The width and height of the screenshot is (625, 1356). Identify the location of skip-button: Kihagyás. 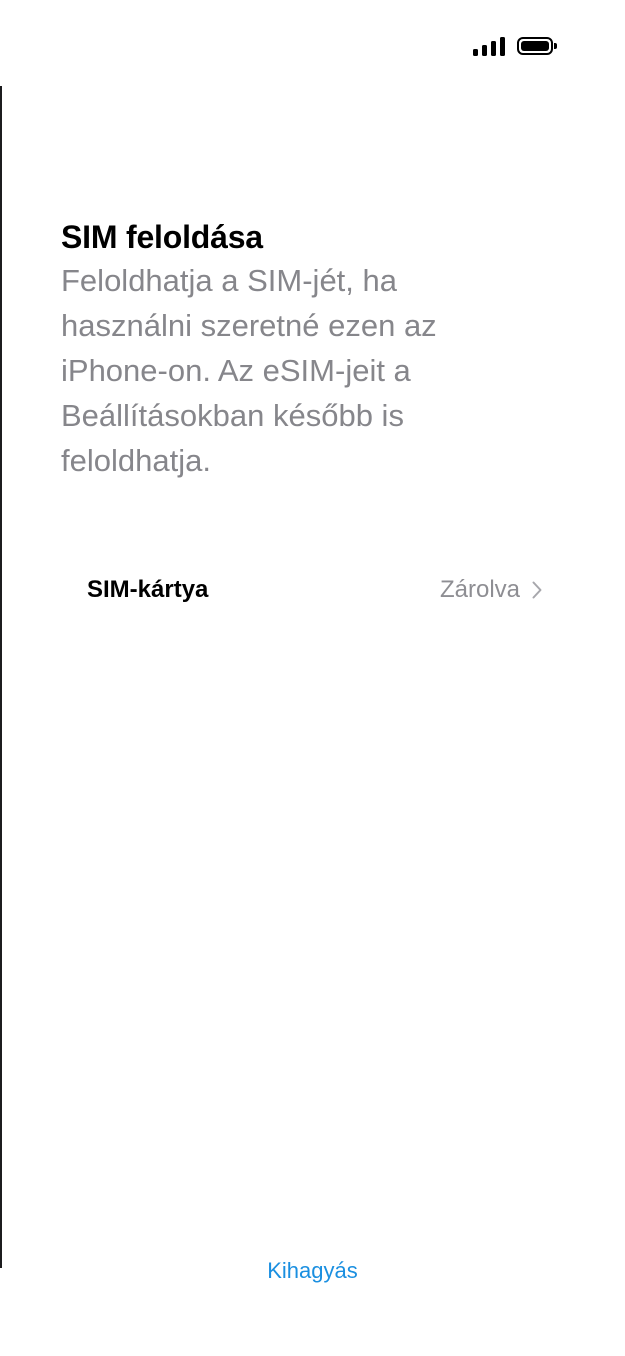
(312, 1271).